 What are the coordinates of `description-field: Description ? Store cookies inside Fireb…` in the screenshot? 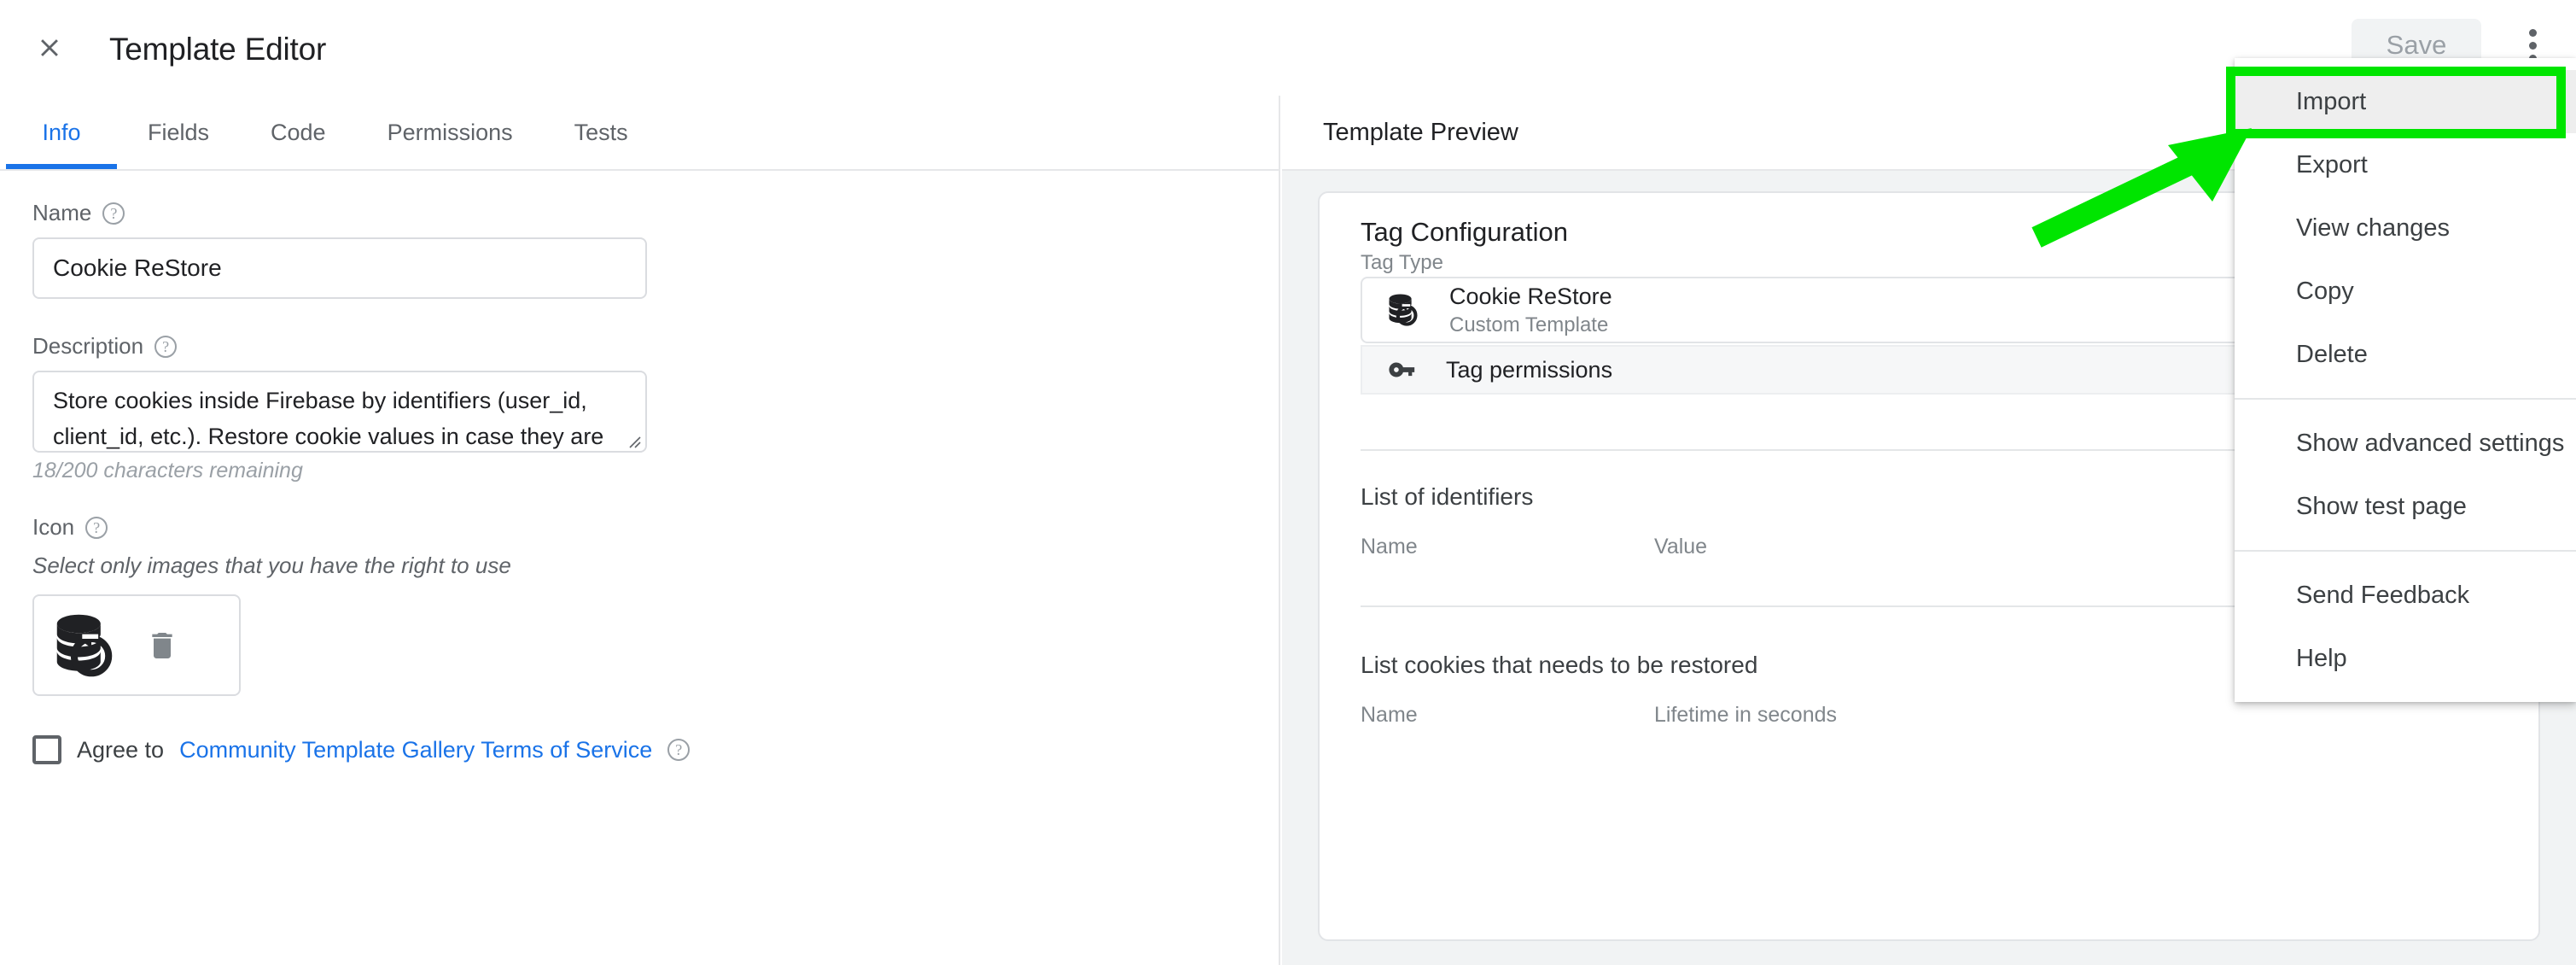 It's located at (655, 408).